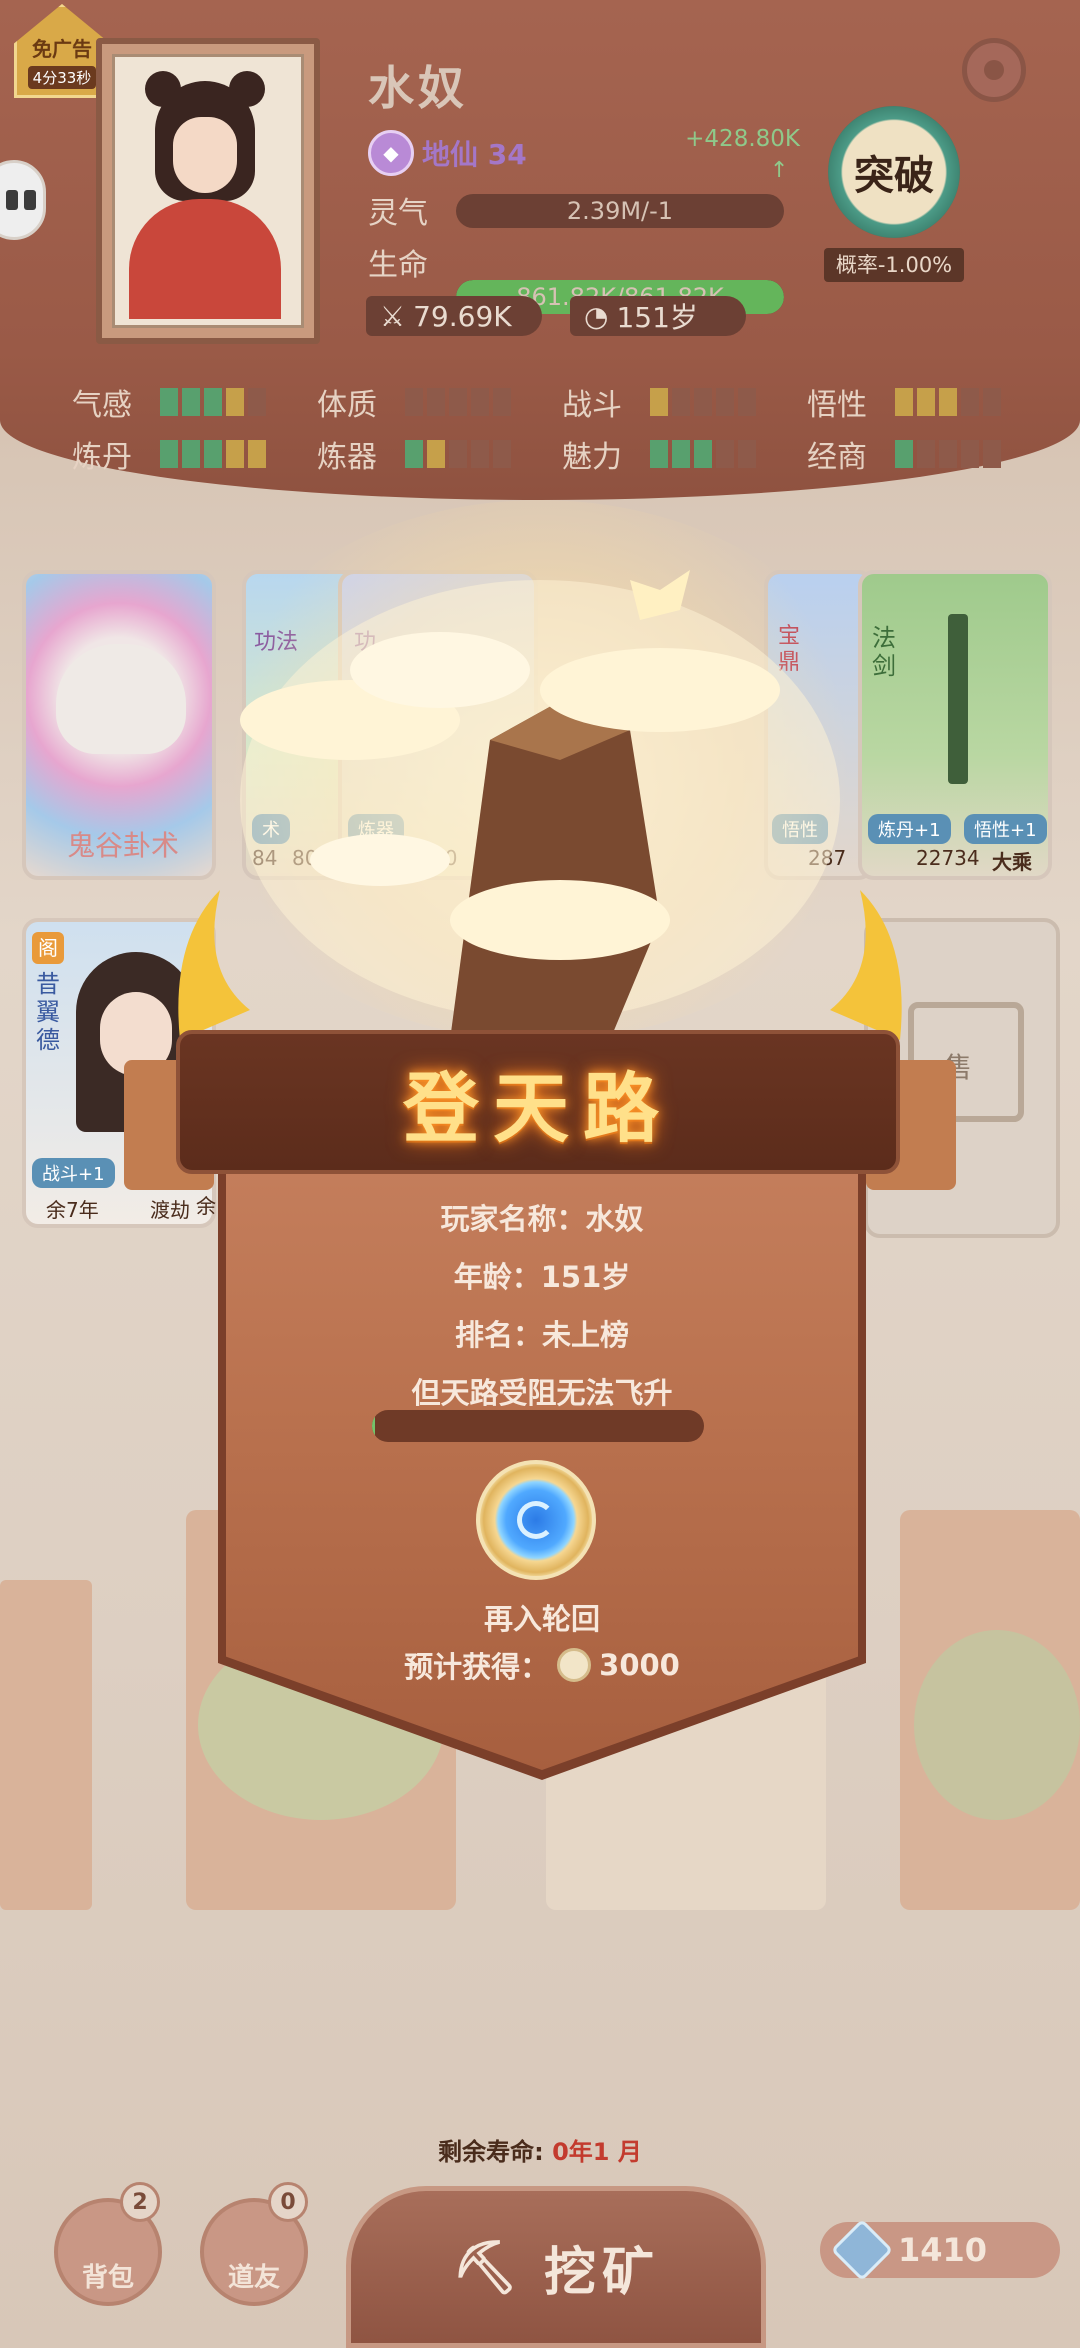 The width and height of the screenshot is (1080, 2348). I want to click on attribute-name: 体质, so click(347, 405).